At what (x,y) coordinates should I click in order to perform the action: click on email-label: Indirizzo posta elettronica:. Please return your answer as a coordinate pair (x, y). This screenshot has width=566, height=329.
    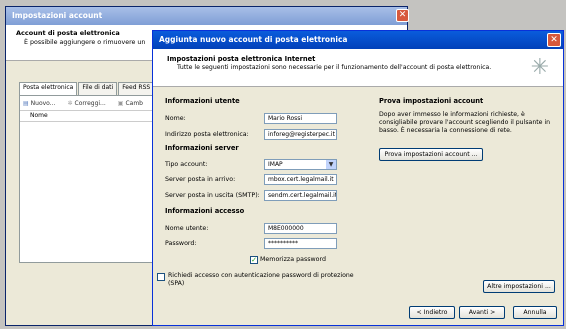
    Looking at the image, I should click on (207, 134).